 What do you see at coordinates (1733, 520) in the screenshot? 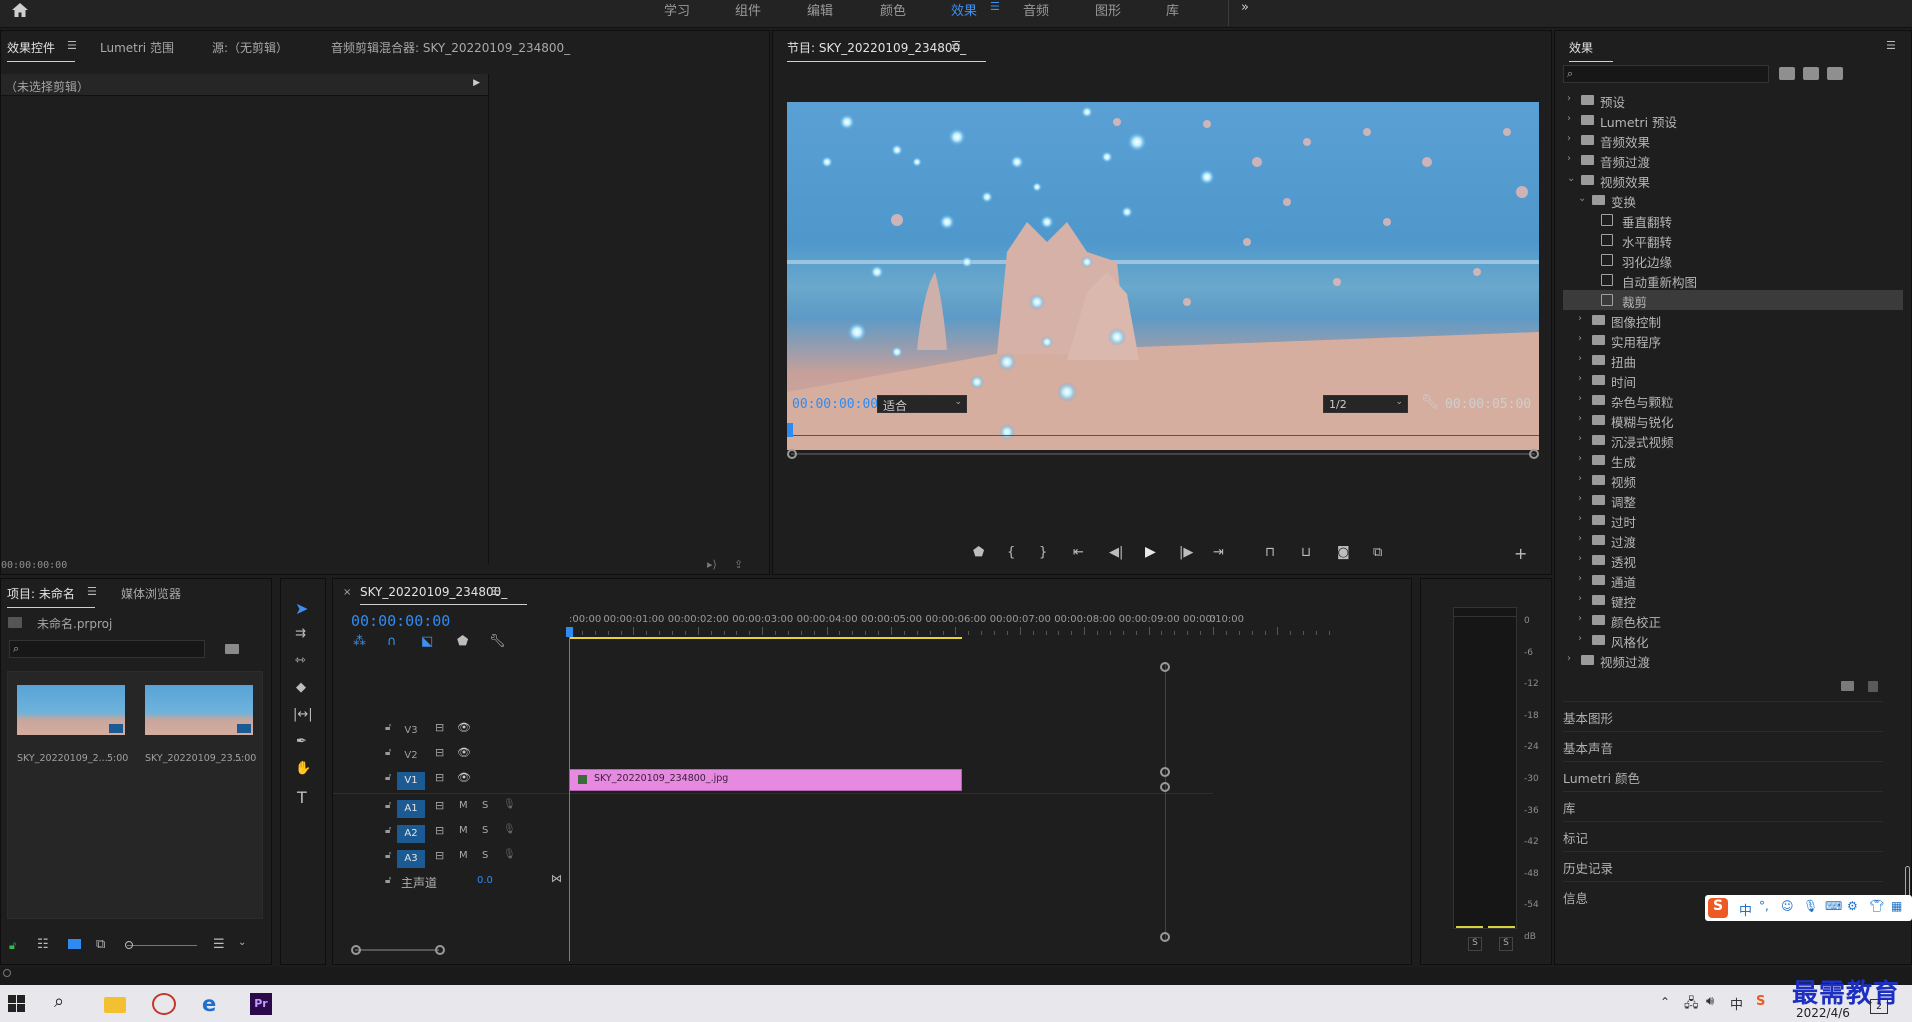
I see `effect-folder: › 过时` at bounding box center [1733, 520].